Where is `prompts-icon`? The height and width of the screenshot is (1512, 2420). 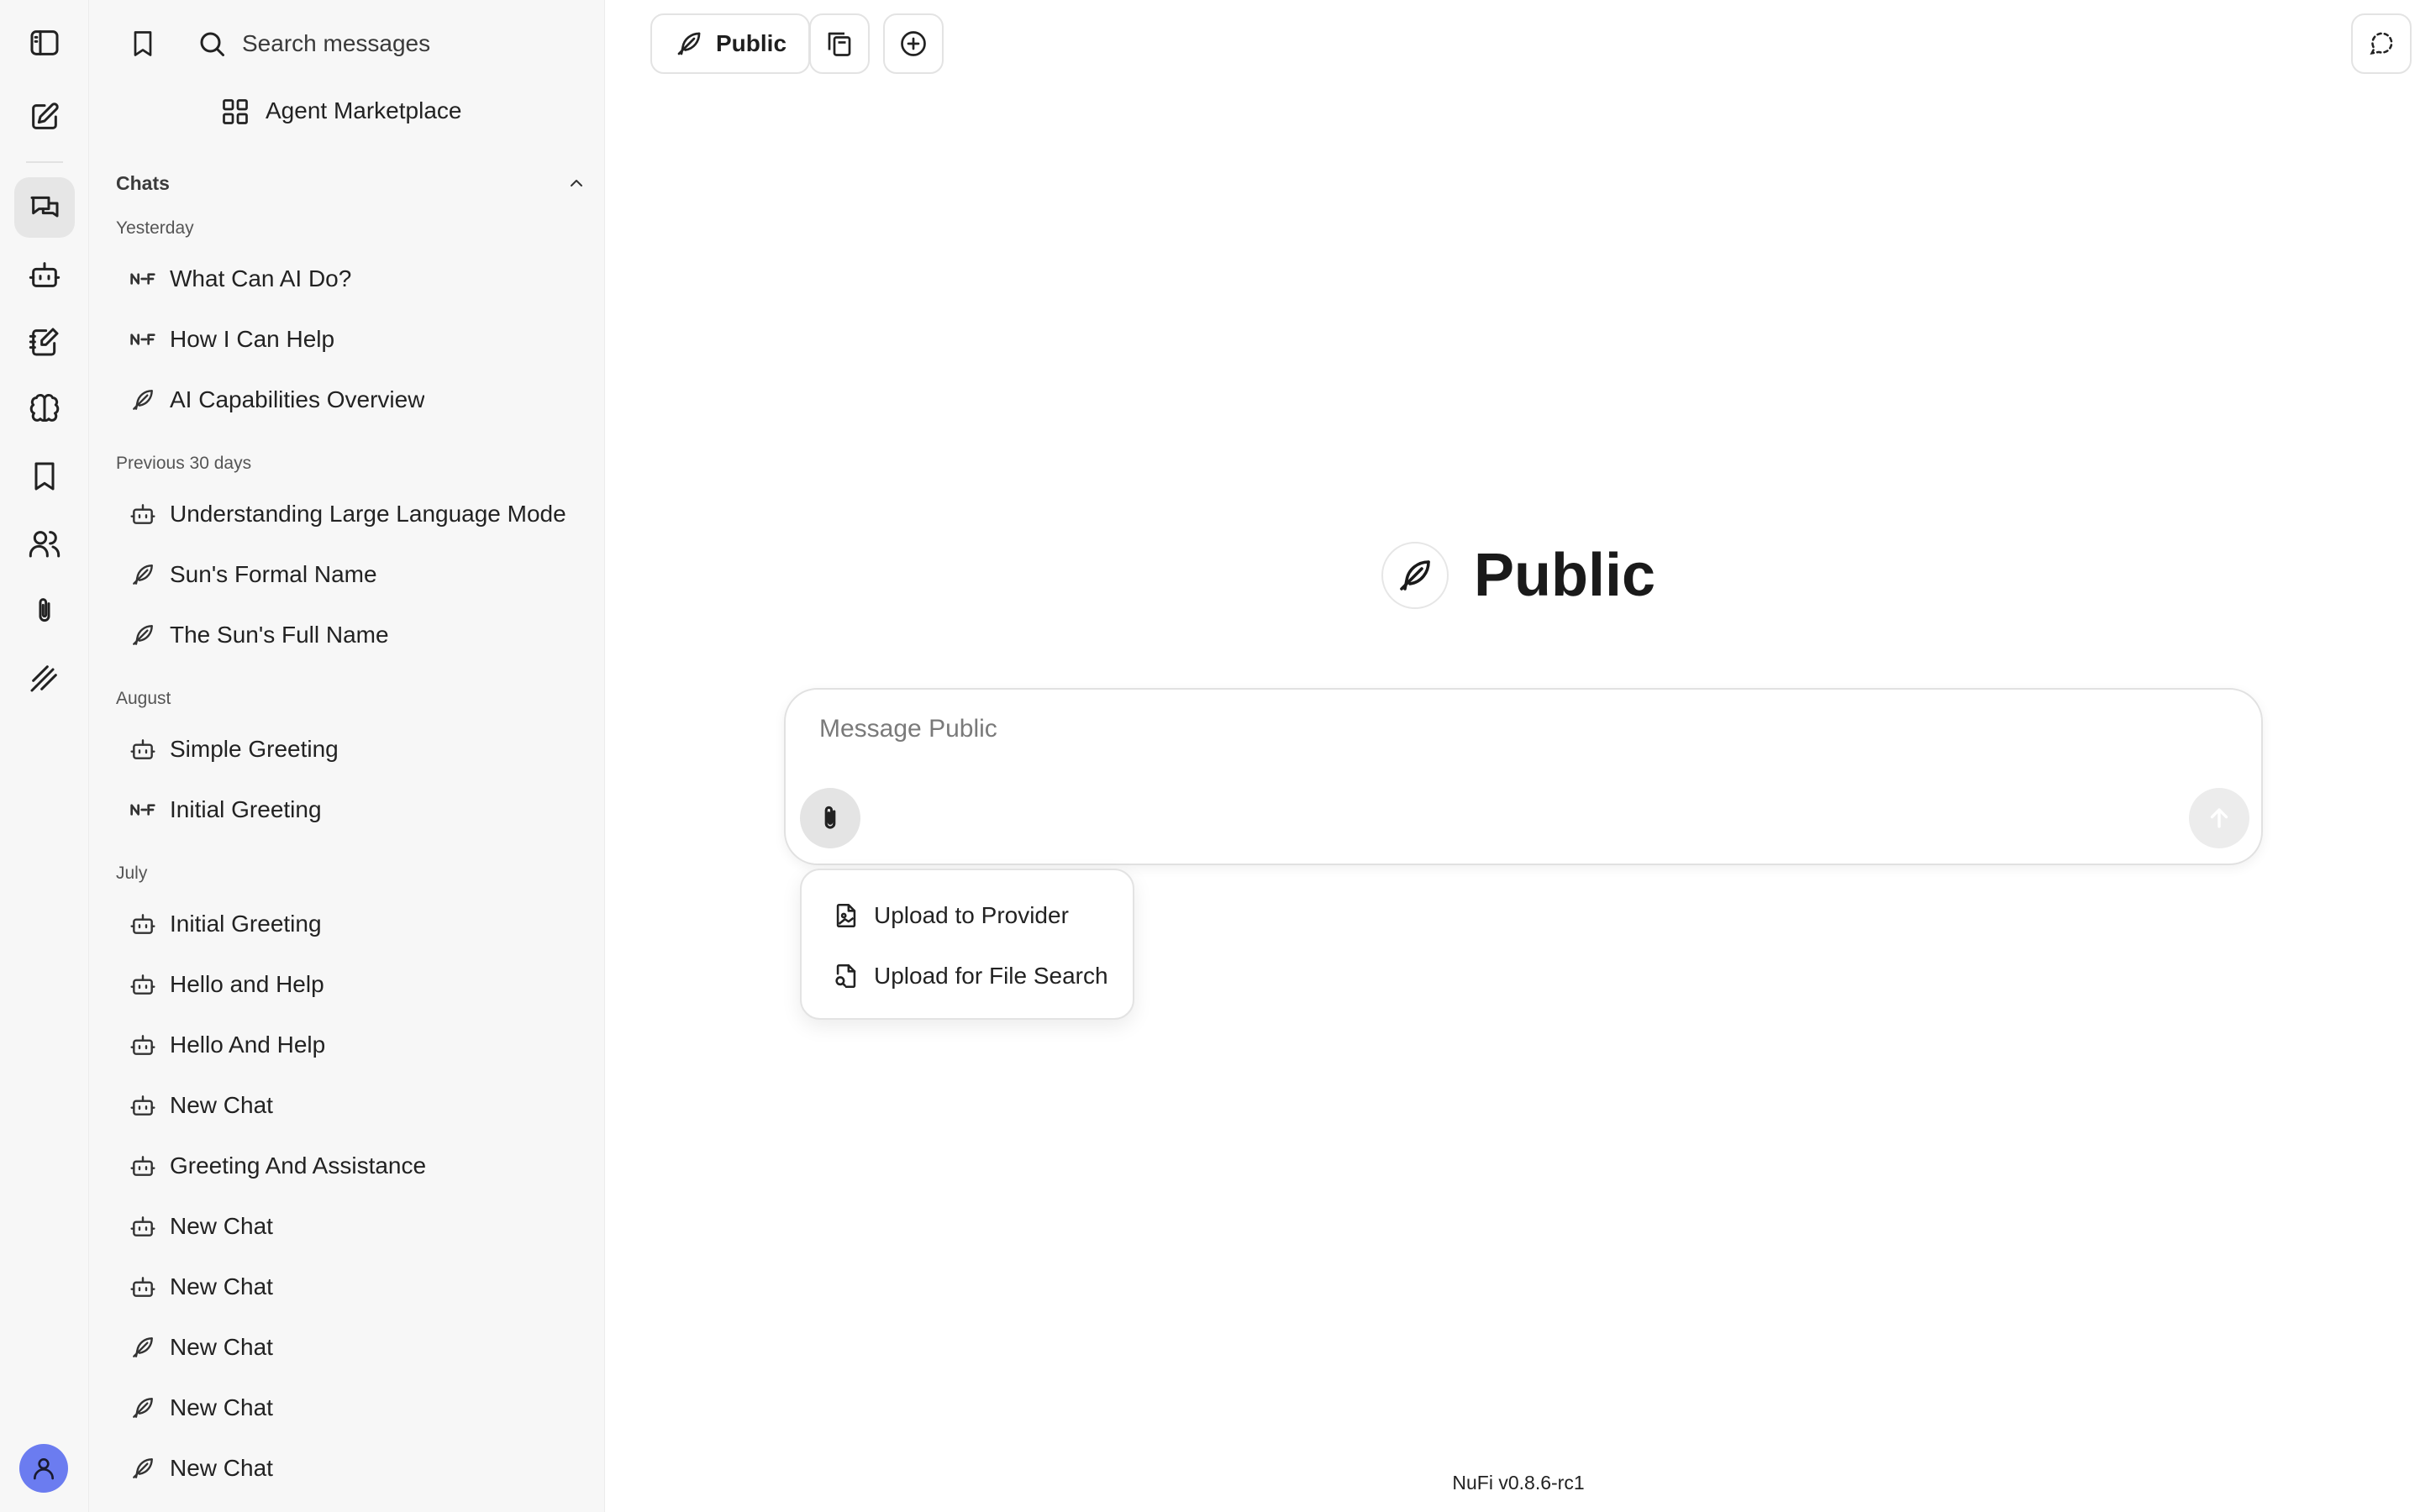 prompts-icon is located at coordinates (44, 342).